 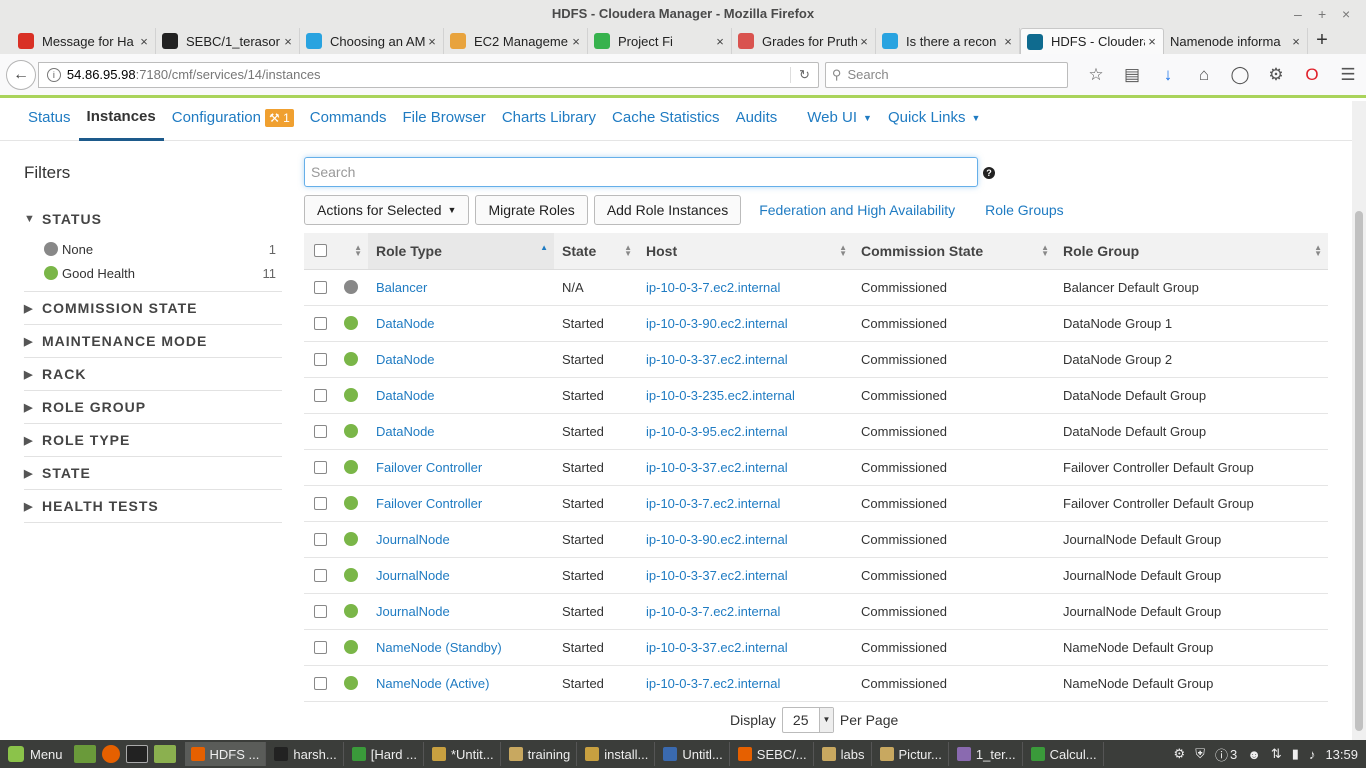 What do you see at coordinates (1312, 75) in the screenshot?
I see `opera-icon: O` at bounding box center [1312, 75].